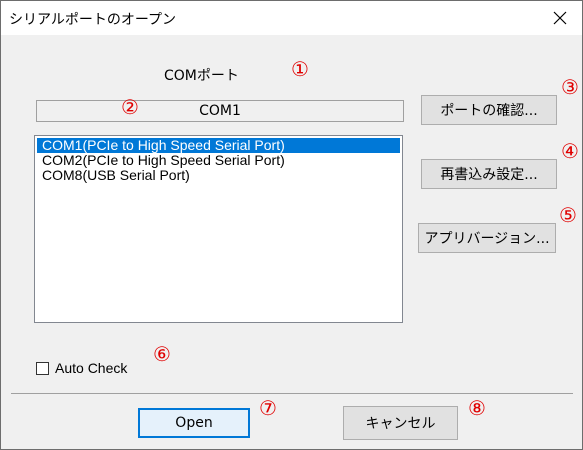 This screenshot has width=583, height=450. I want to click on cancel-label: キャンセル, so click(400, 424).